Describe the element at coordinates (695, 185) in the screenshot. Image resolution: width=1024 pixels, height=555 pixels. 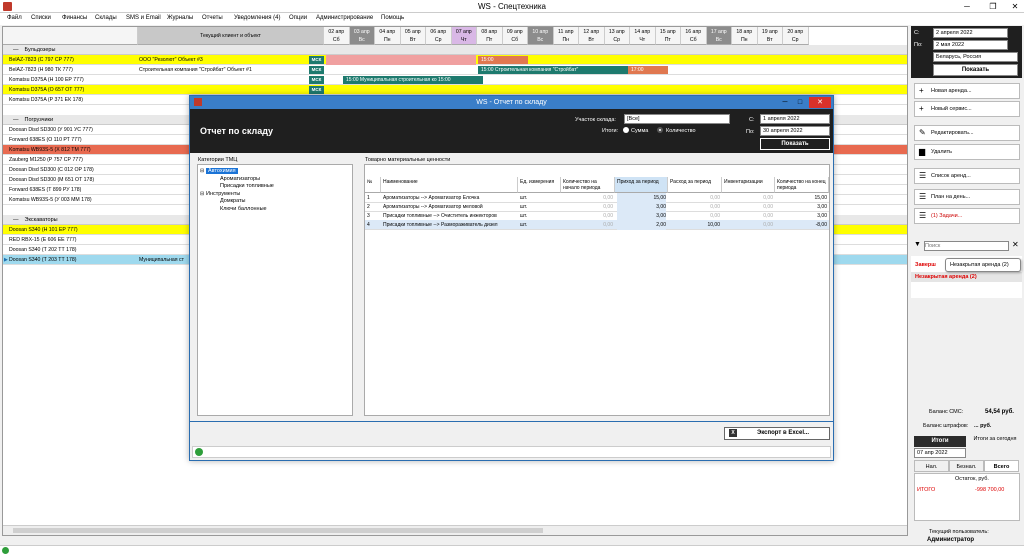
I see `column-header: Расход за период` at that location.